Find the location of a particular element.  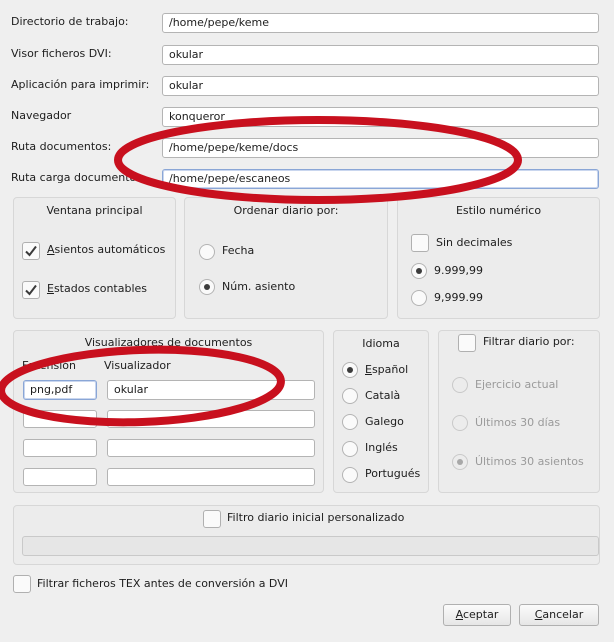

ultimos-30-dias-radio is located at coordinates (460, 423).